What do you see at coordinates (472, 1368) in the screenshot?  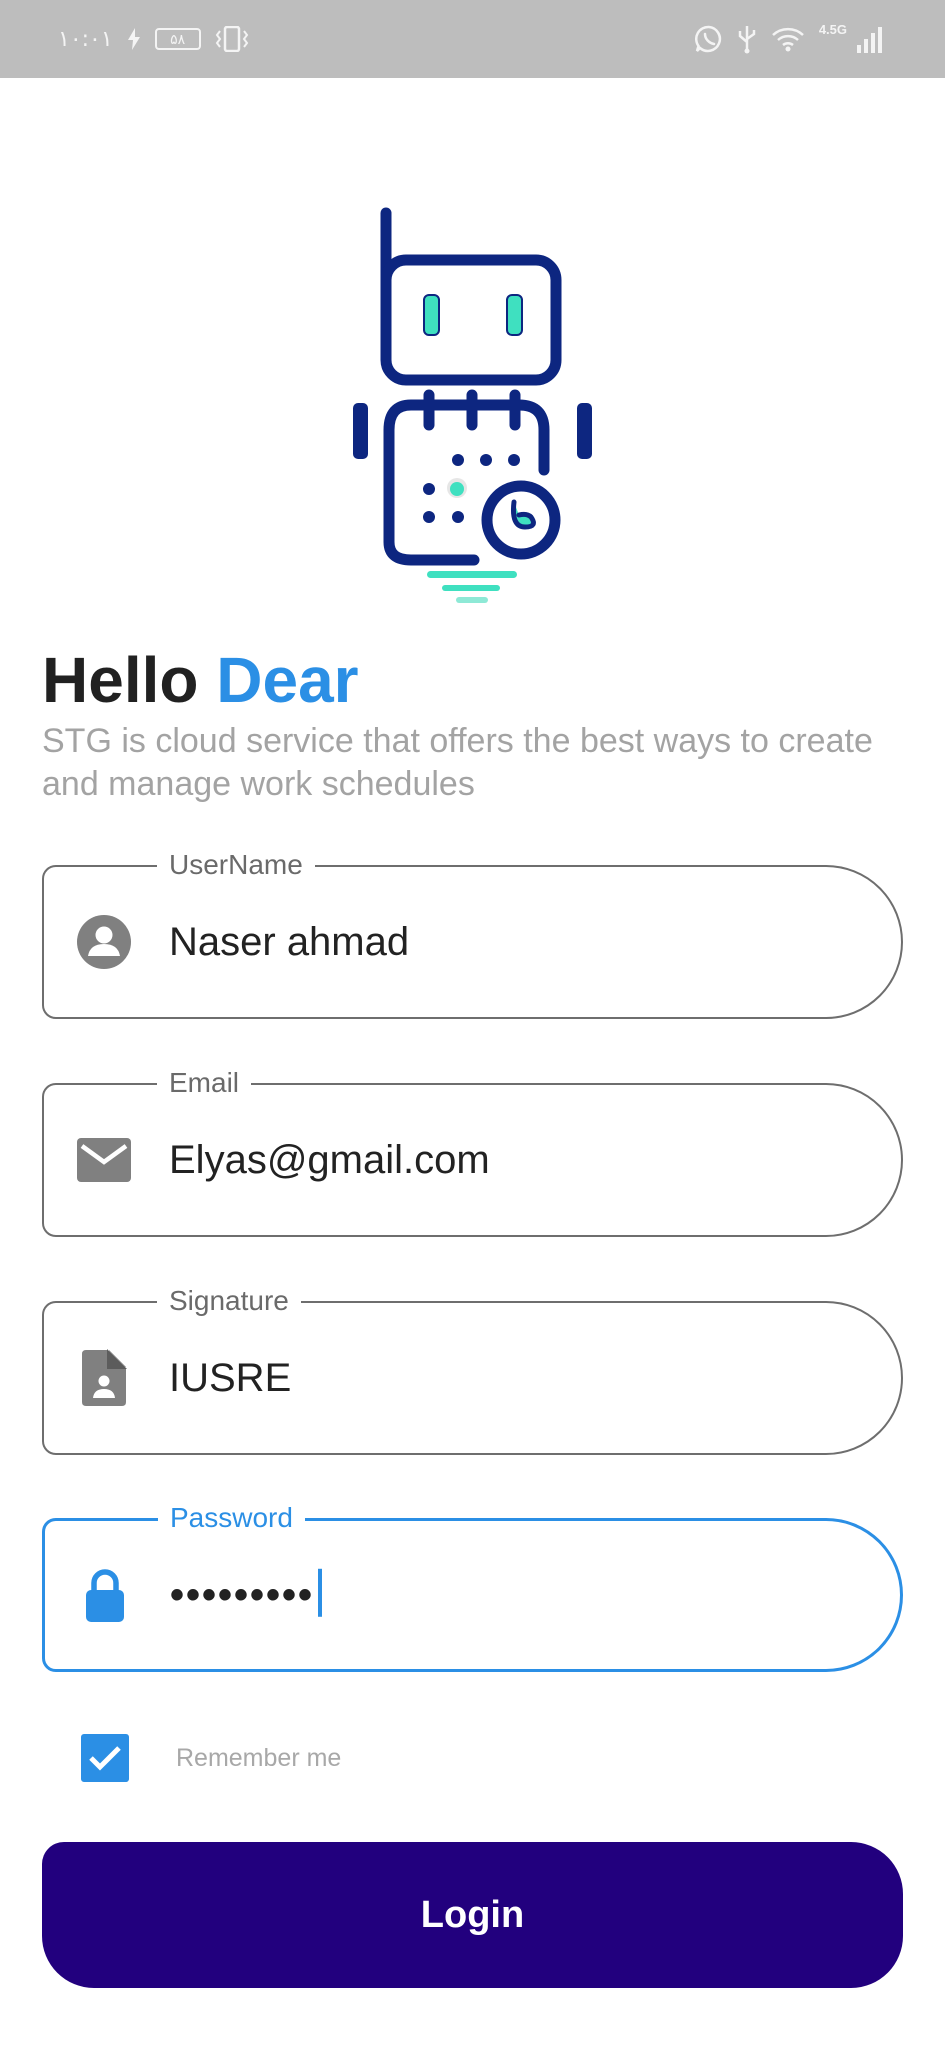 I see `signature-field: Signature IUSRE` at bounding box center [472, 1368].